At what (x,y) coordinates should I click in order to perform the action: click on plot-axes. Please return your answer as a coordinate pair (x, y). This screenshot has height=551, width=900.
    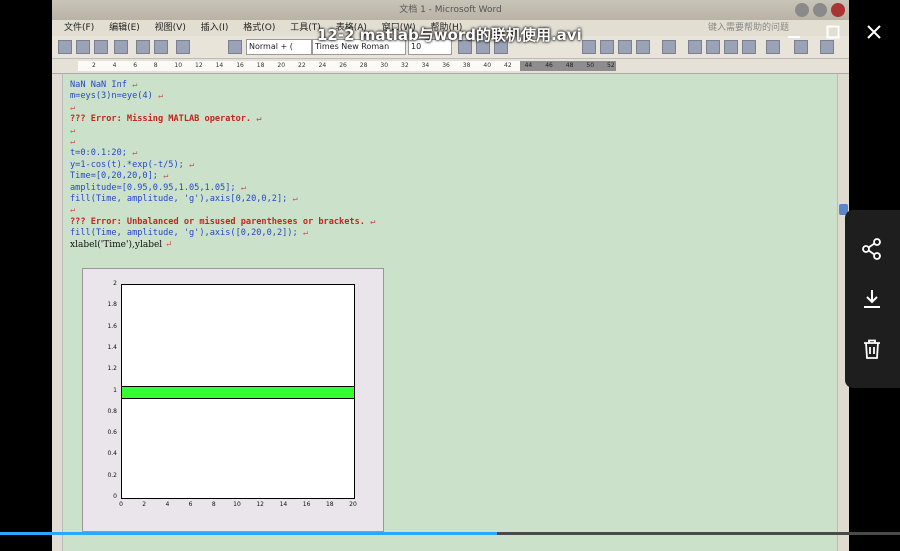
    Looking at the image, I should click on (238, 391).